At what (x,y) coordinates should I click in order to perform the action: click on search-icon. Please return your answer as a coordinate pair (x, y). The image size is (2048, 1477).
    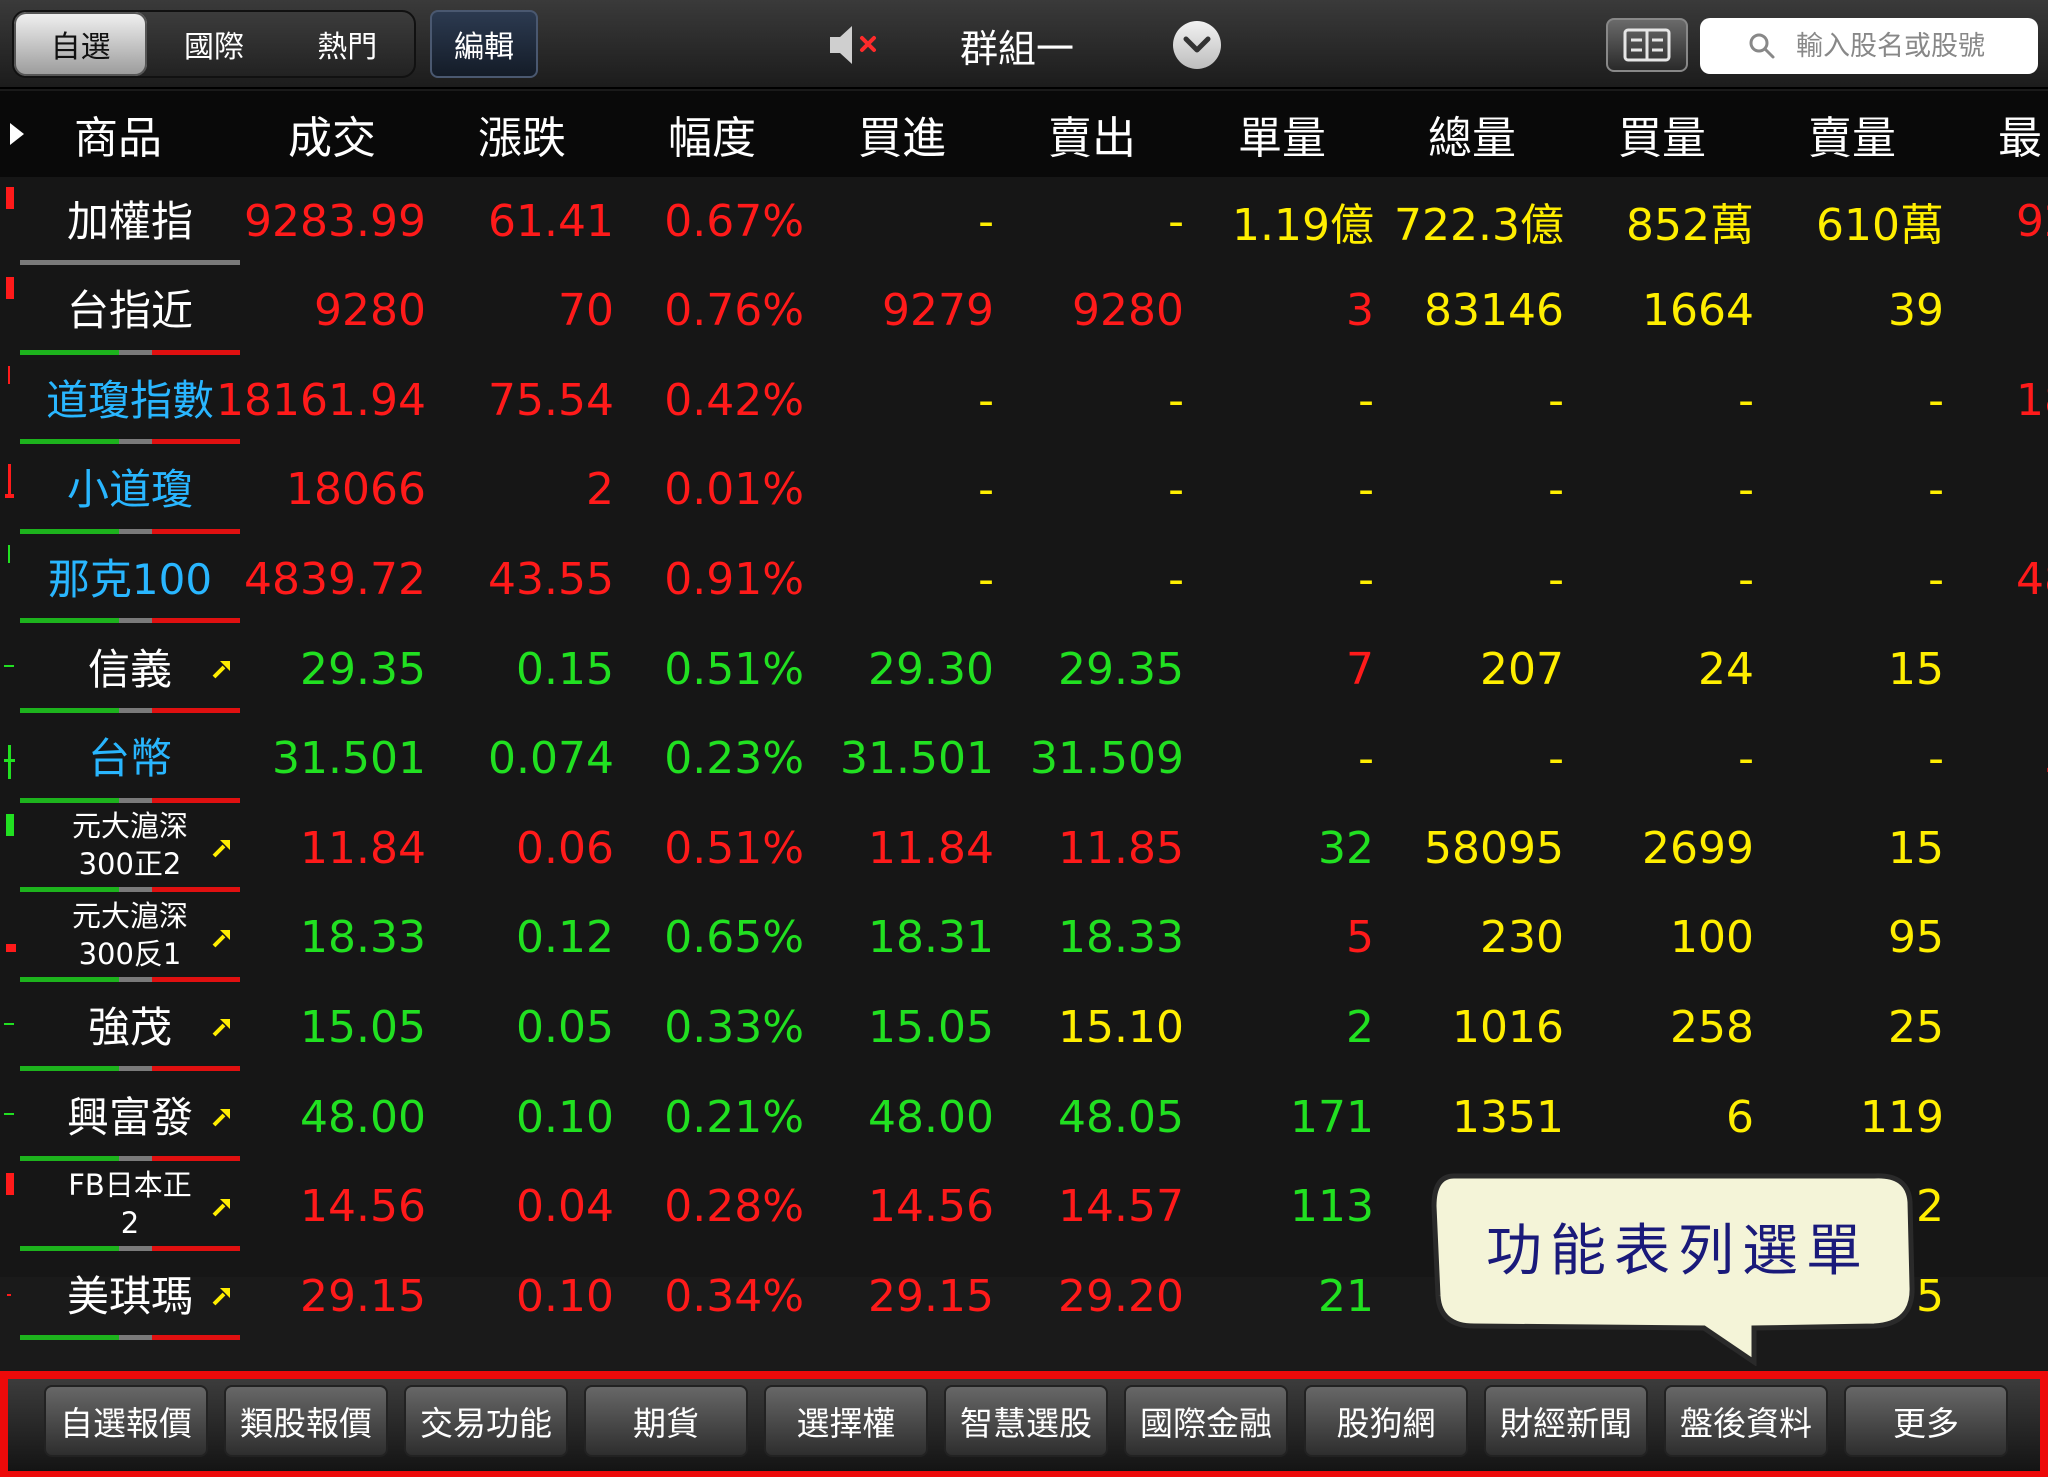
    Looking at the image, I should click on (1762, 48).